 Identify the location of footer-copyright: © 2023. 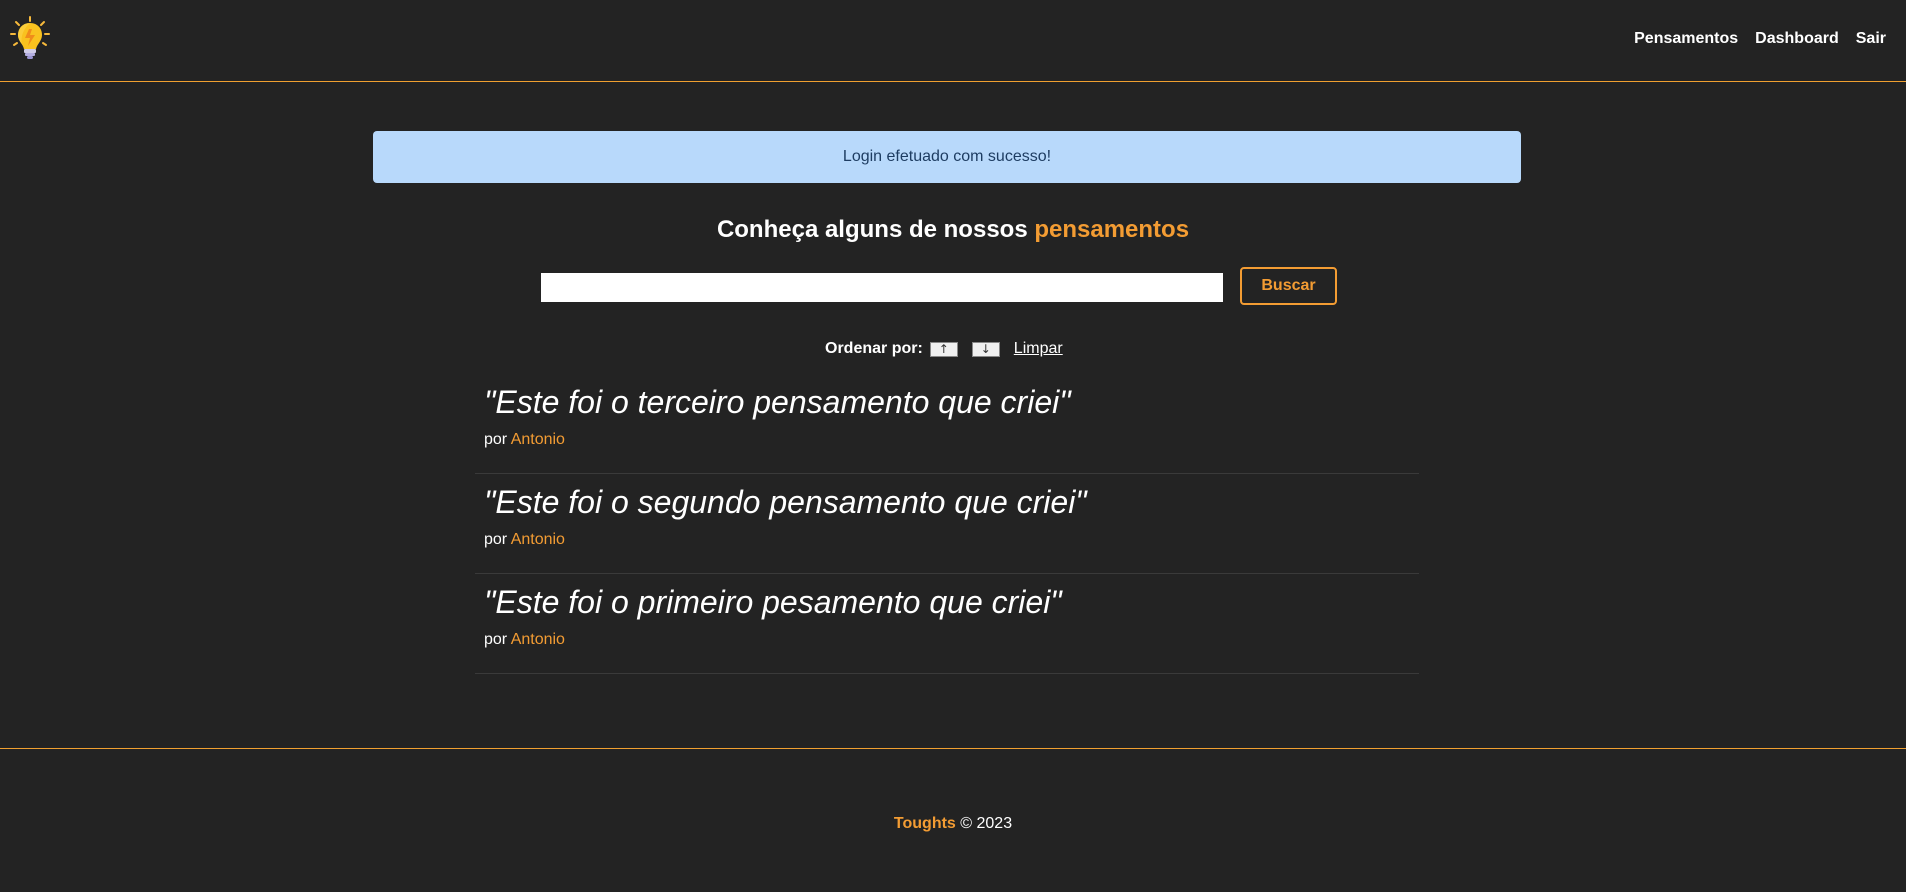
(986, 823).